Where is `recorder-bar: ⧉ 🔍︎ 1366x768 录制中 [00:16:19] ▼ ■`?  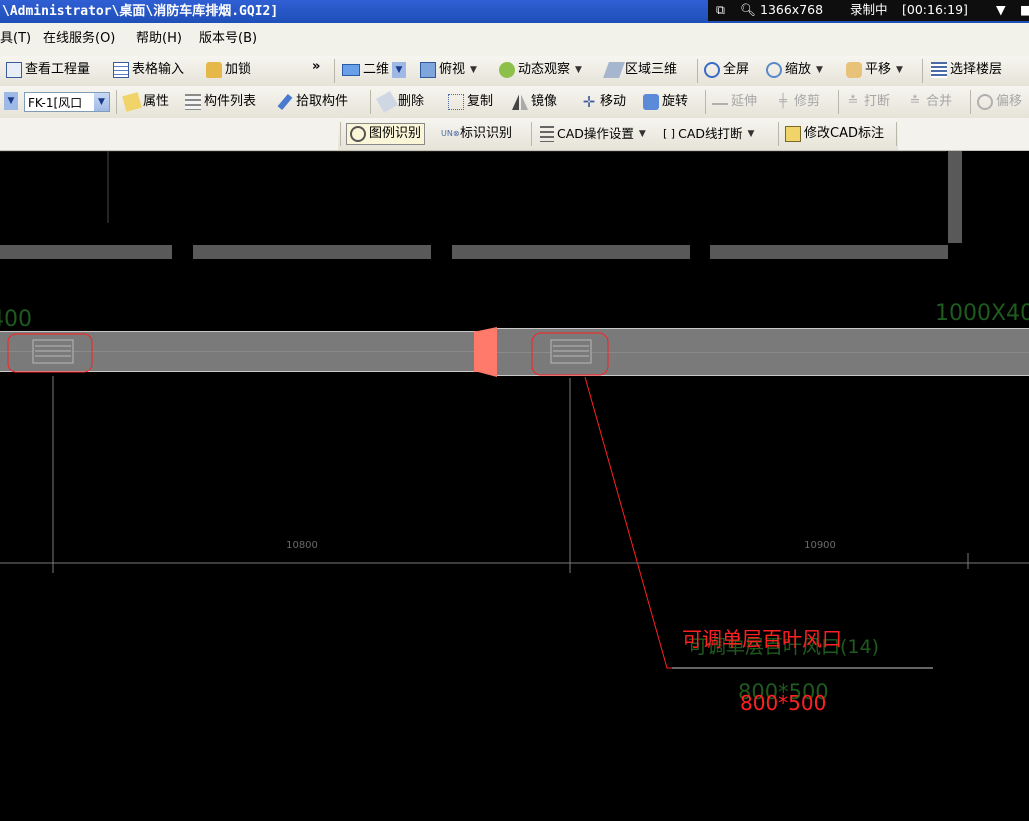 recorder-bar: ⧉ 🔍︎ 1366x768 录制中 [00:16:19] ▼ ■ is located at coordinates (868, 10).